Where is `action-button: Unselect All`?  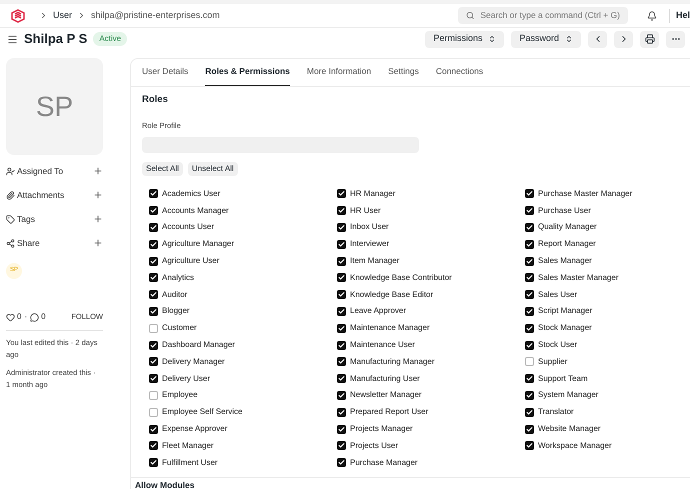 action-button: Unselect All is located at coordinates (213, 169).